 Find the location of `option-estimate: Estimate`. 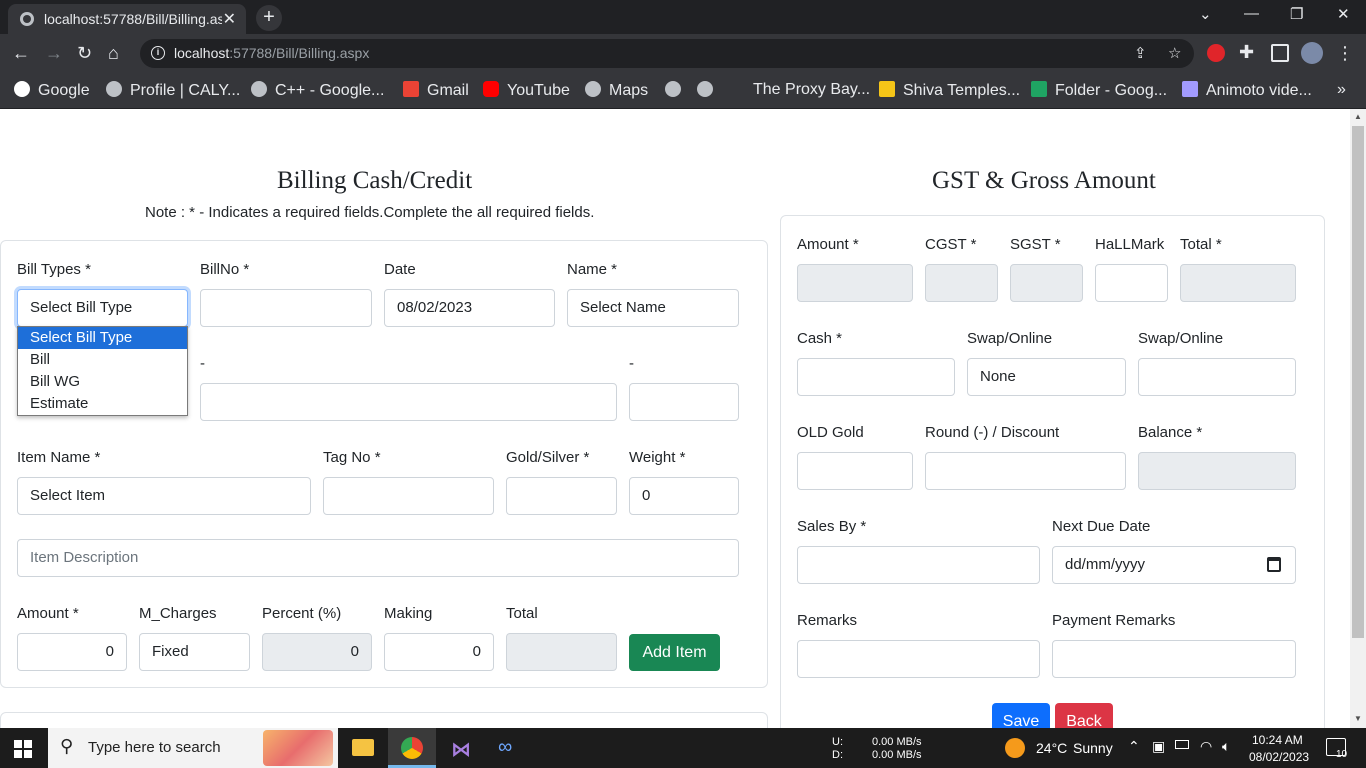

option-estimate: Estimate is located at coordinates (102, 404).